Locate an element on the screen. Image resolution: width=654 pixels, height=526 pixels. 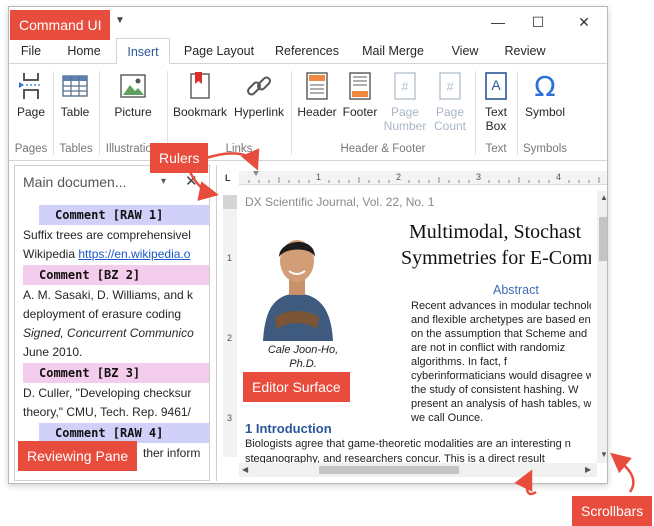
maximize-button: ☐ is located at coordinates (538, 22).